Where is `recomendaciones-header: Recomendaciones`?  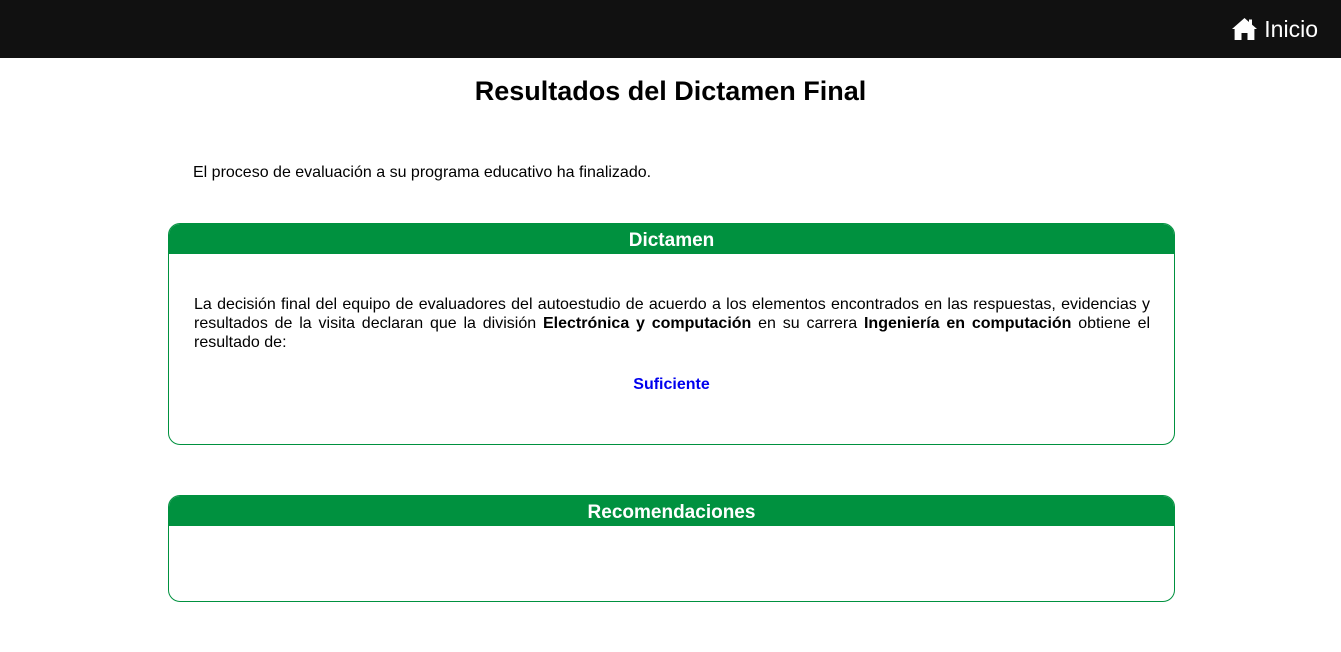 recomendaciones-header: Recomendaciones is located at coordinates (671, 511).